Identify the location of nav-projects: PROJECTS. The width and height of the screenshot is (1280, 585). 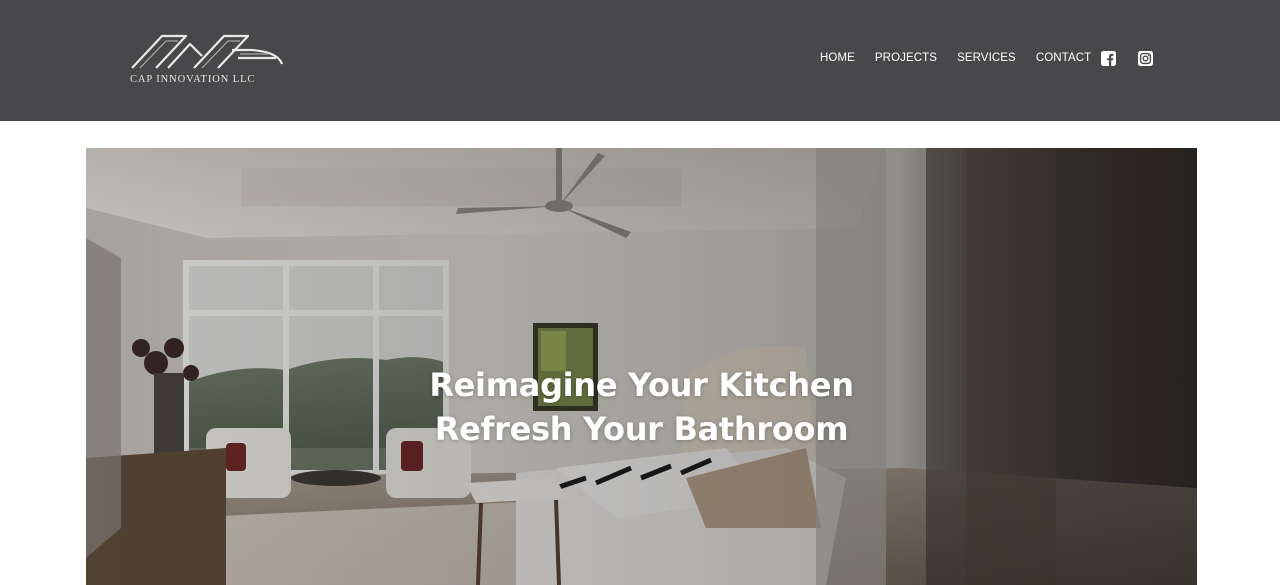
(906, 58).